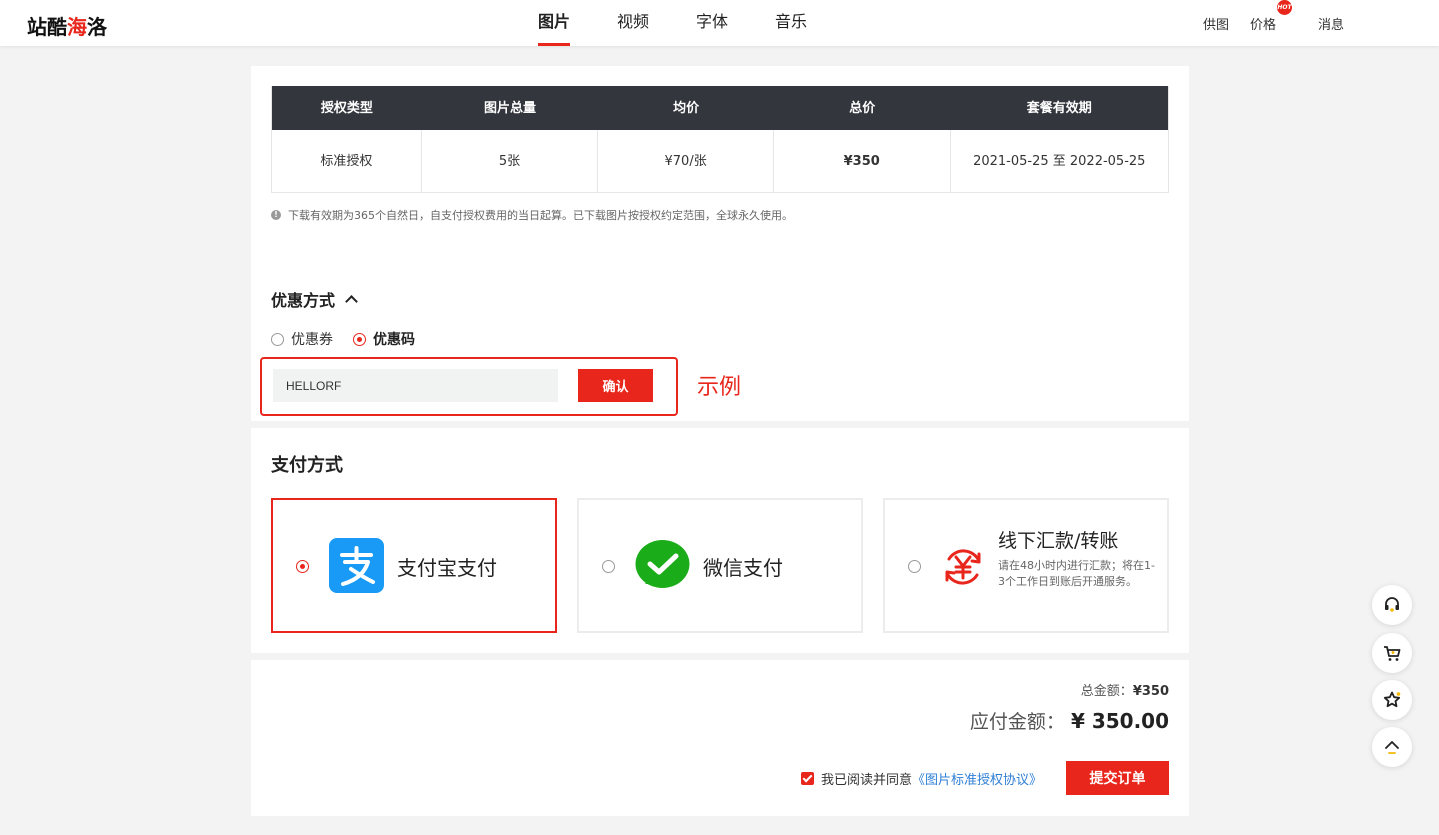 This screenshot has width=1439, height=835. What do you see at coordinates (312, 340) in the screenshot?
I see `option-coupon-label: 优惠券` at bounding box center [312, 340].